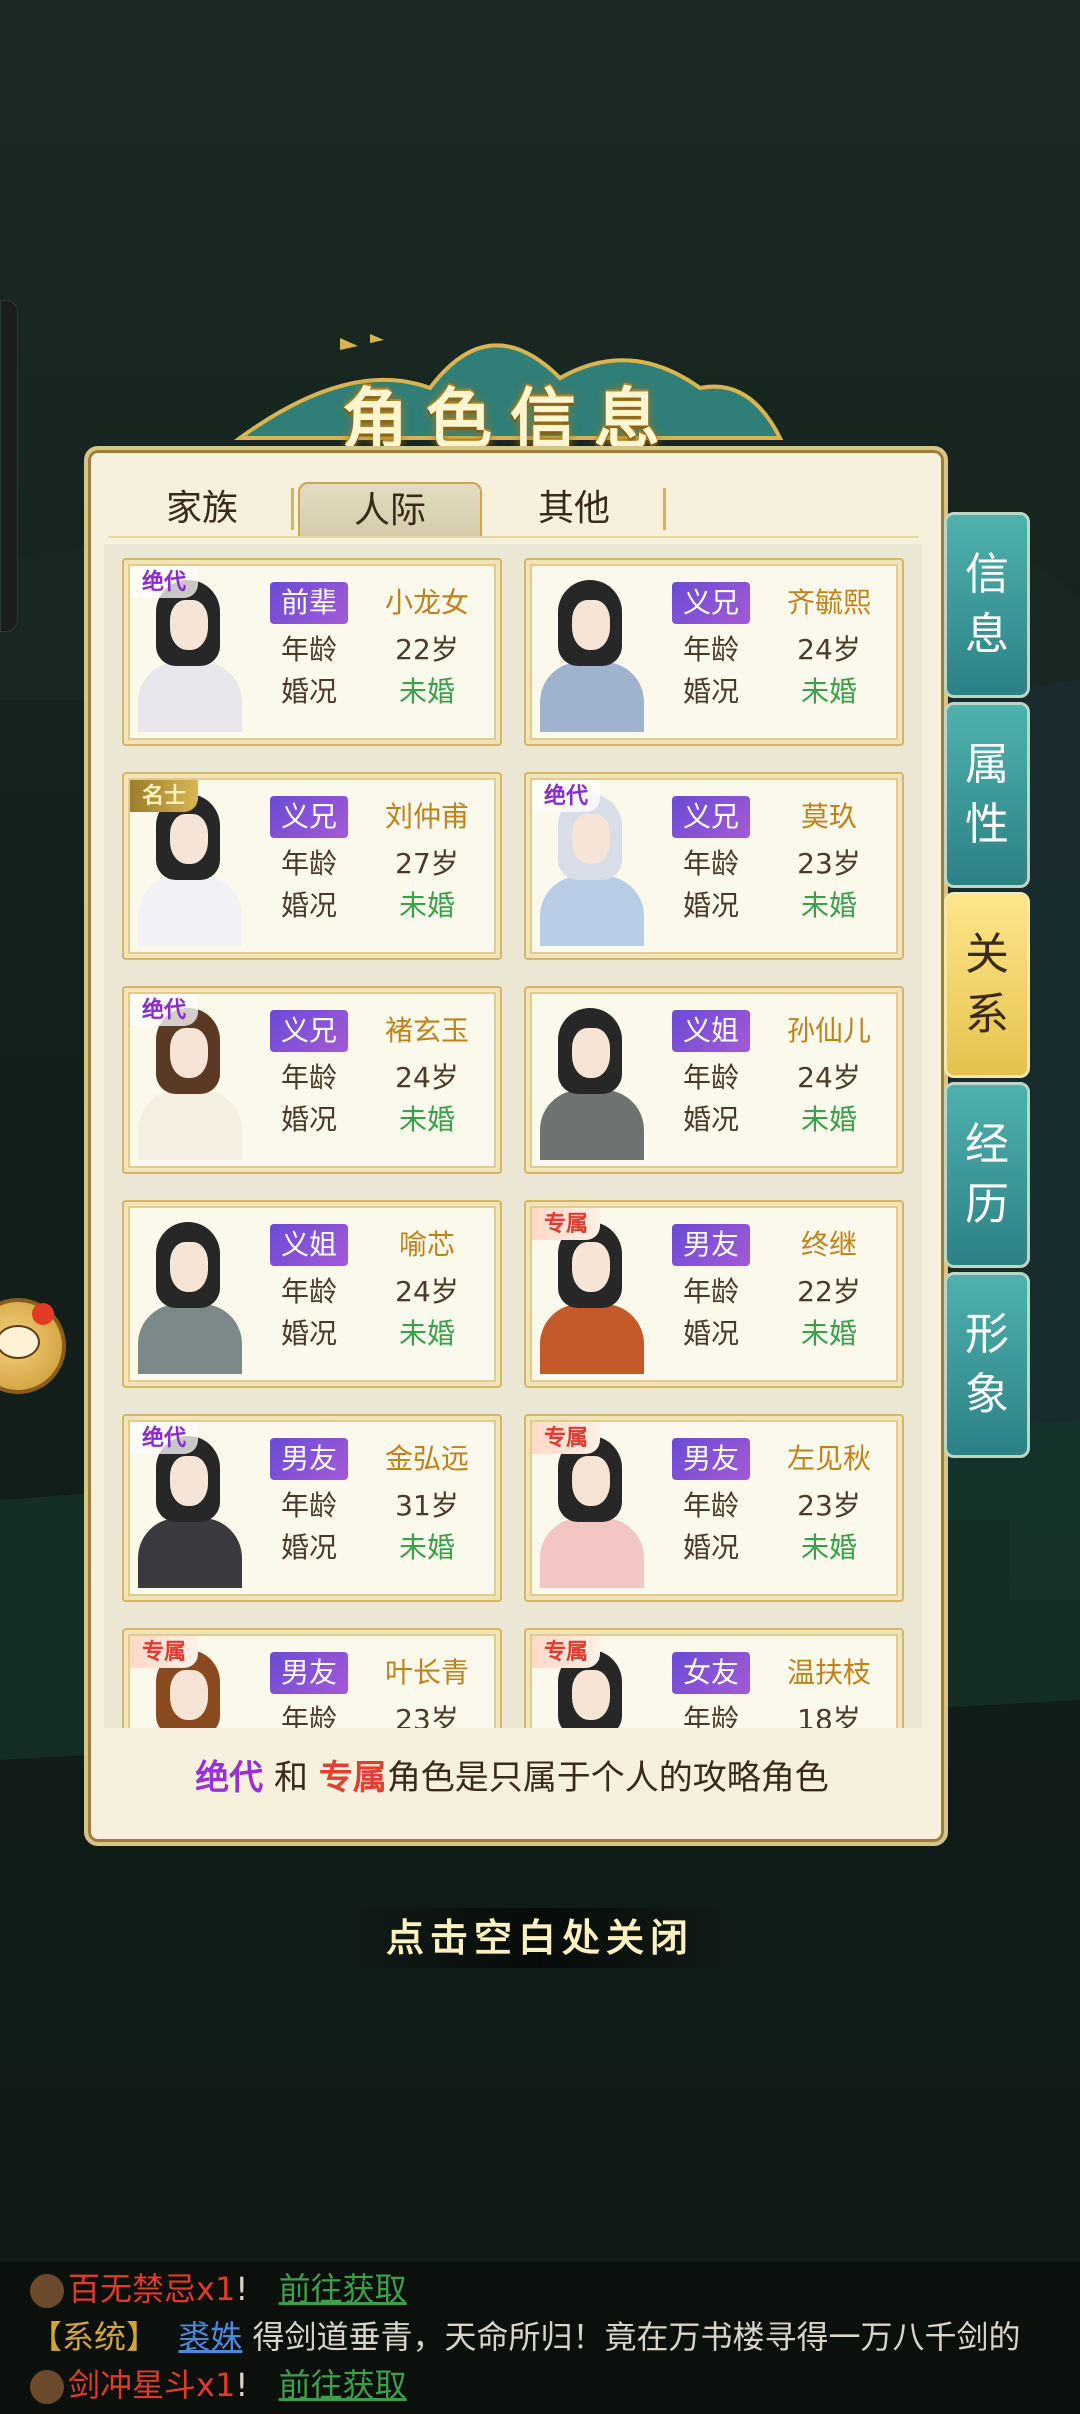 Image resolution: width=1080 pixels, height=2414 pixels. I want to click on side-tab-appearance: 形 象, so click(987, 1365).